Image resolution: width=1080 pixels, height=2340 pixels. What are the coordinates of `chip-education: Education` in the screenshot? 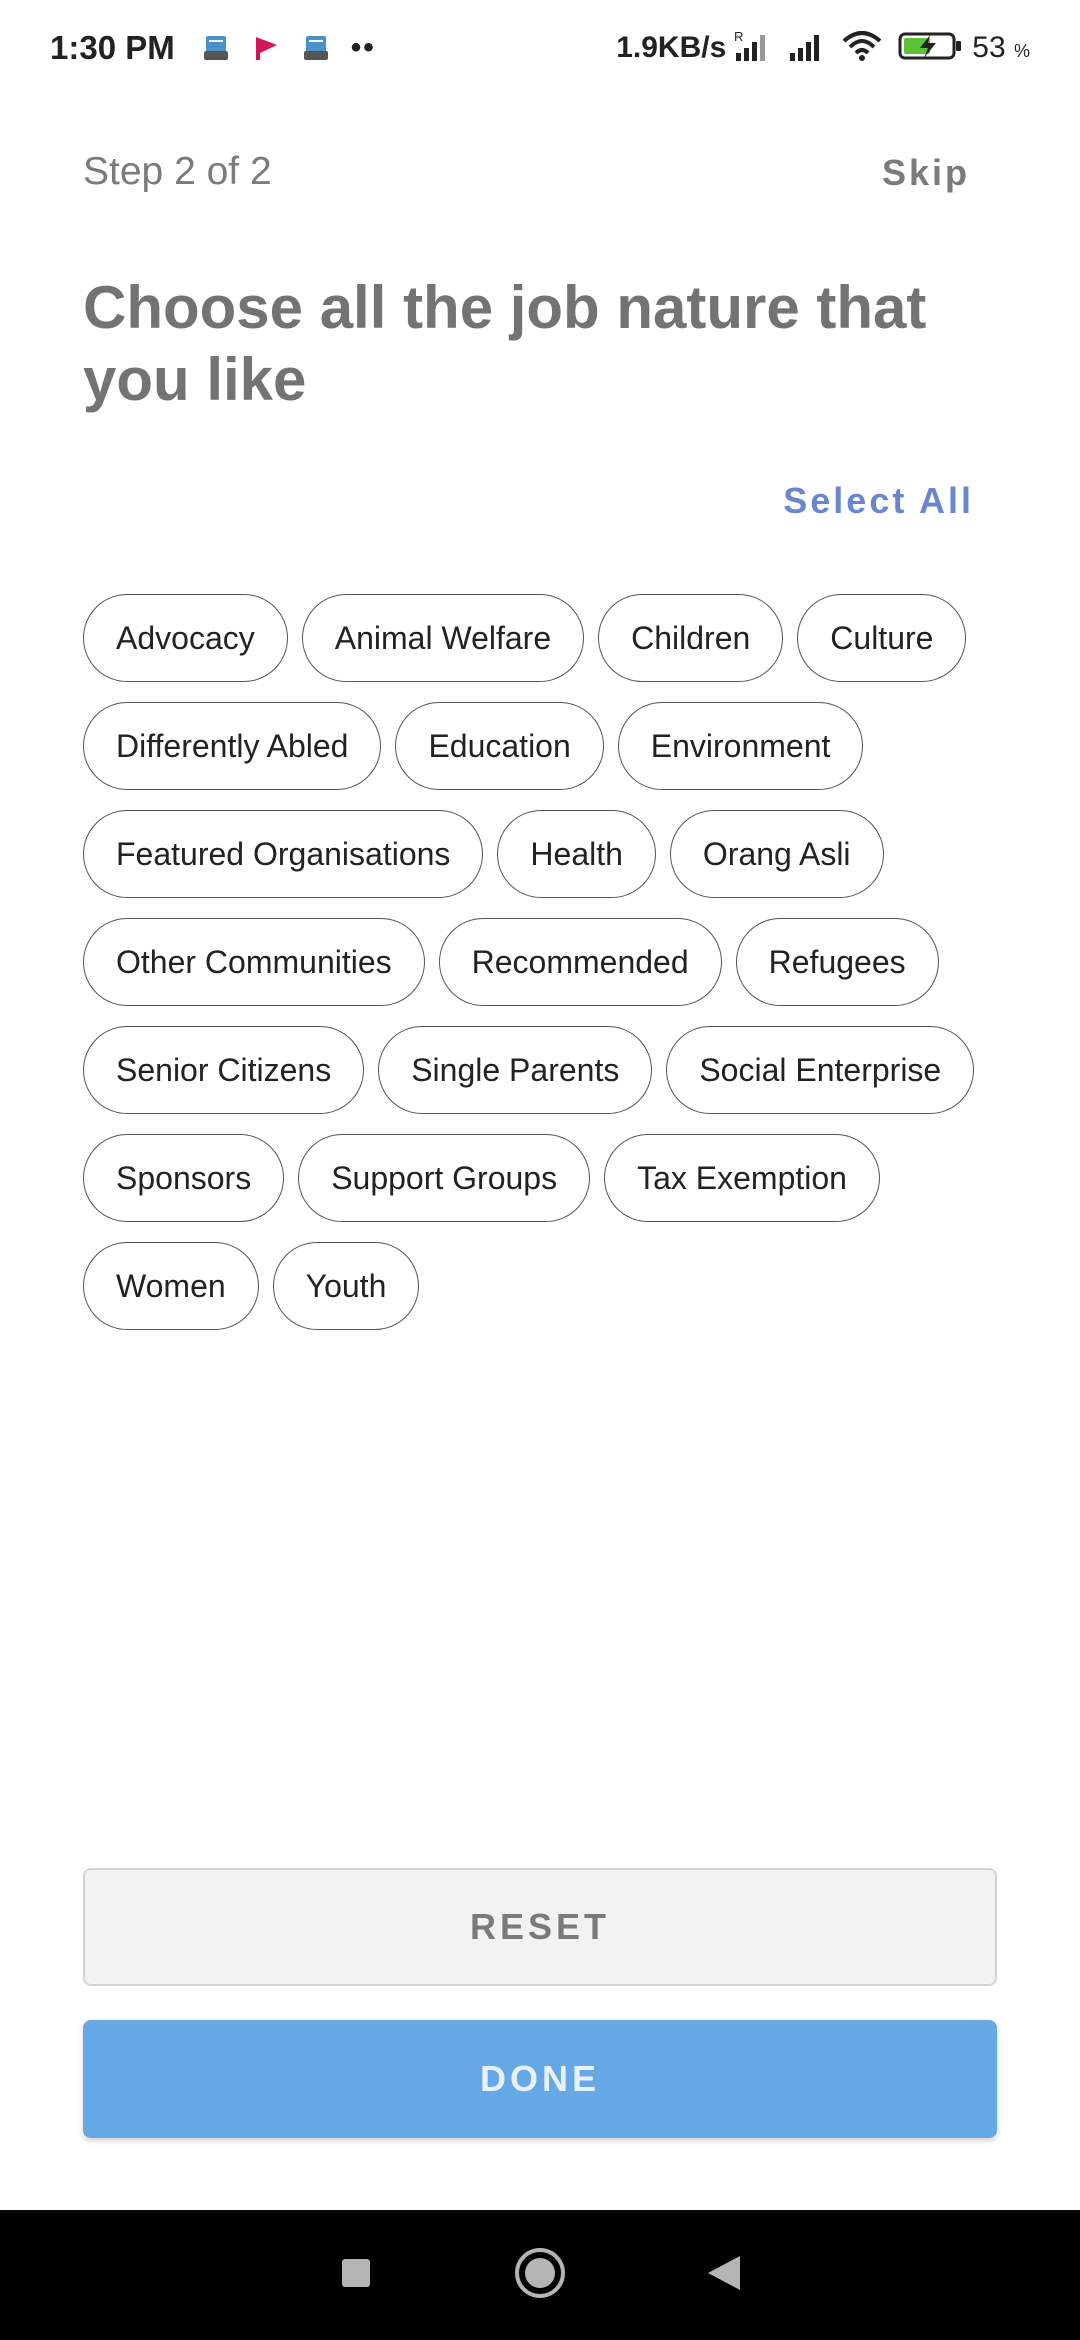 It's located at (499, 746).